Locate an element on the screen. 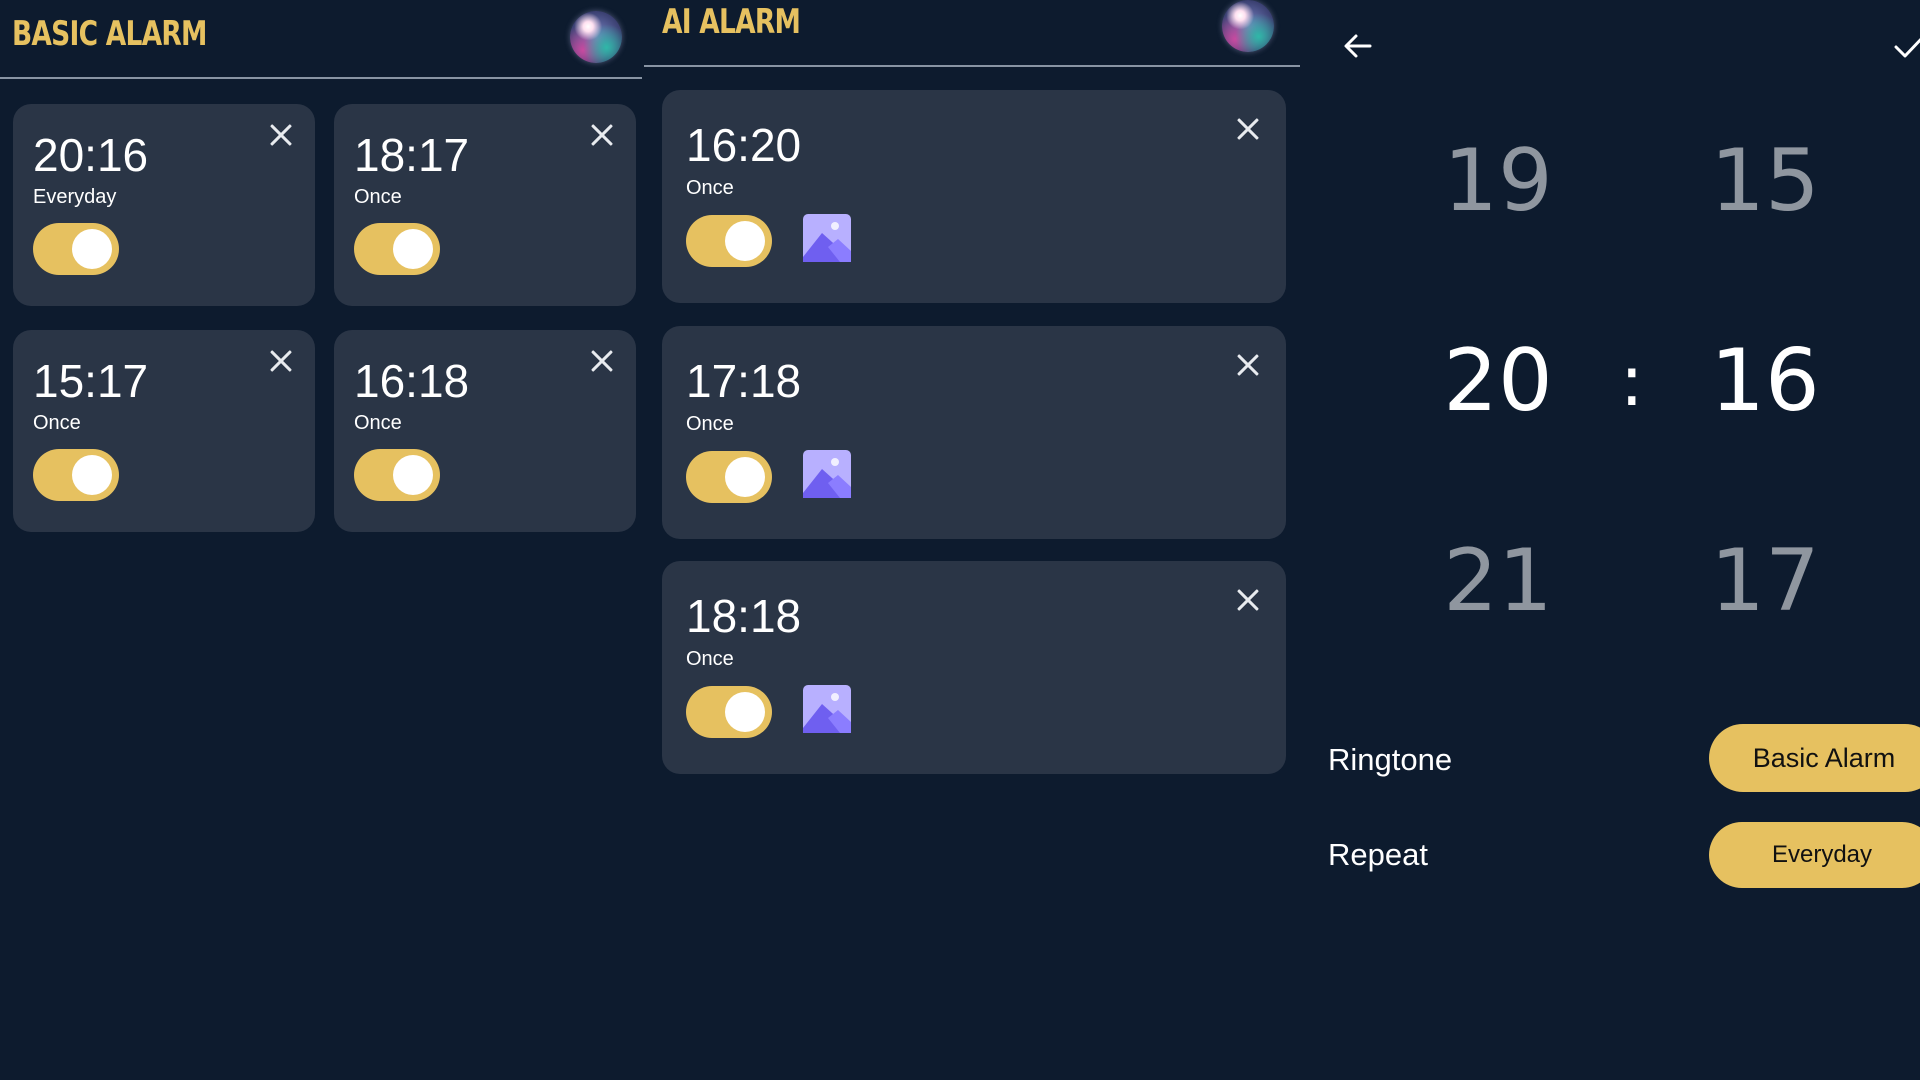 This screenshot has width=1920, height=1080. ai-alarm-card: 17:18 Once is located at coordinates (974, 432).